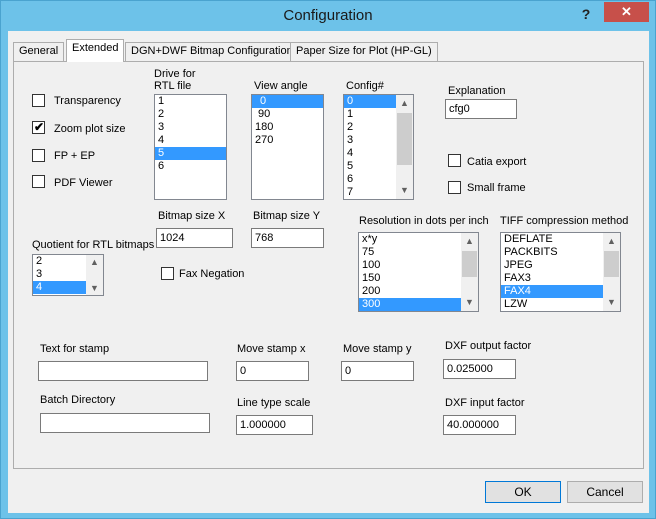 The height and width of the screenshot is (519, 656). I want to click on list-item: 6, so click(190, 166).